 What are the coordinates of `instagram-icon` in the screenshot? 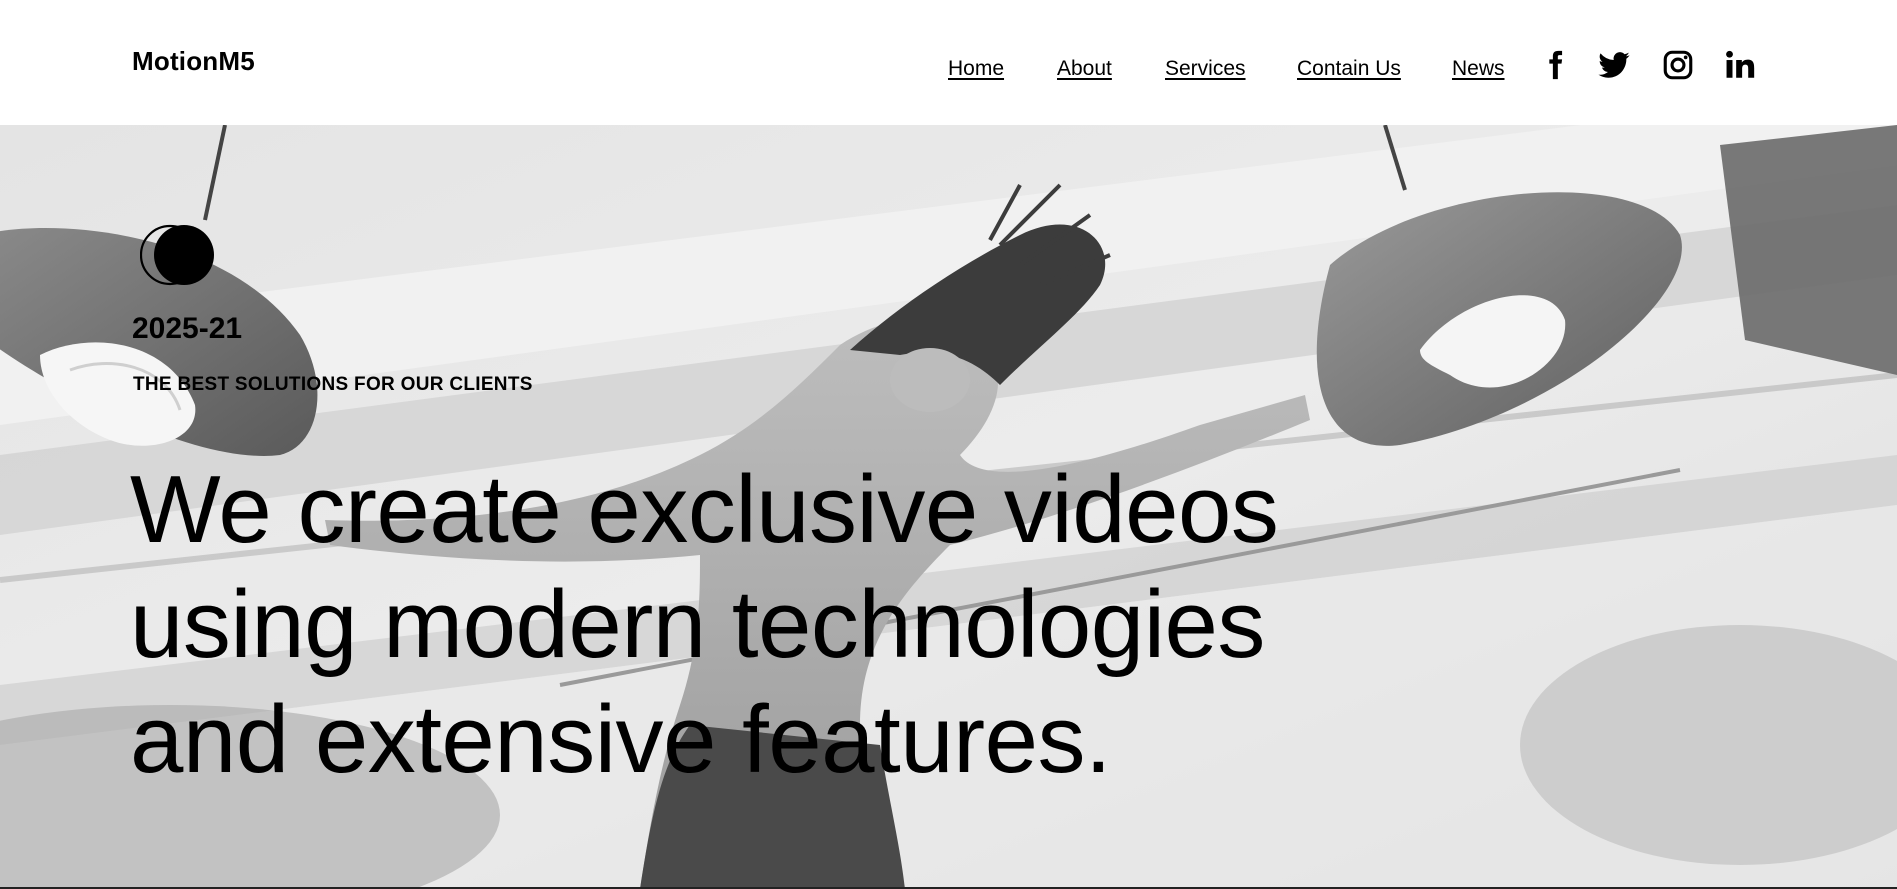 It's located at (1678, 65).